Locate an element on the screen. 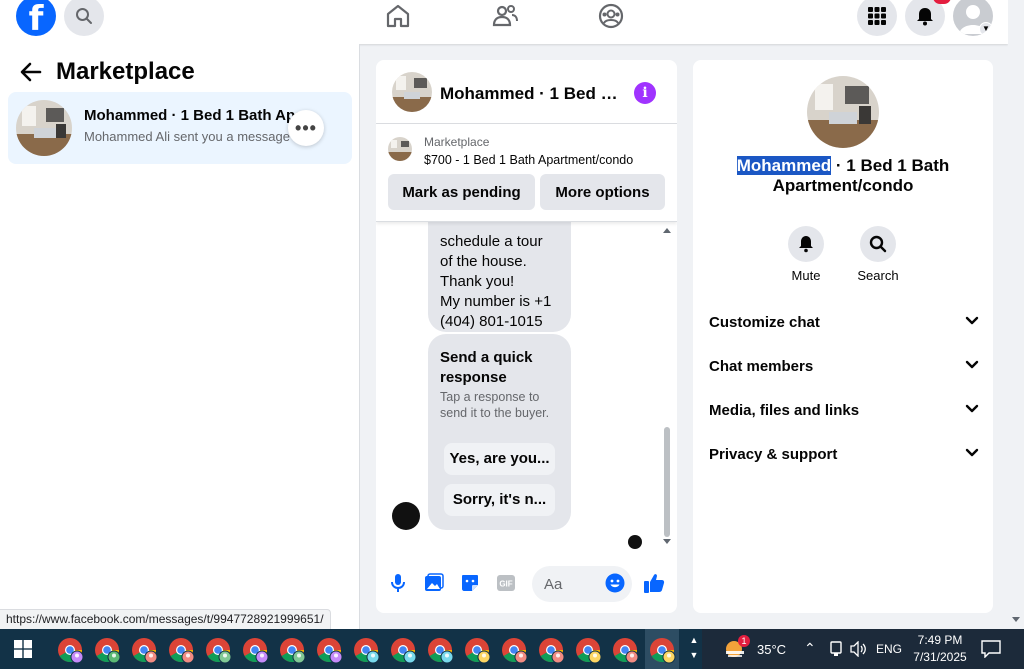  customize-chat-section: Customize chat is located at coordinates (844, 324).